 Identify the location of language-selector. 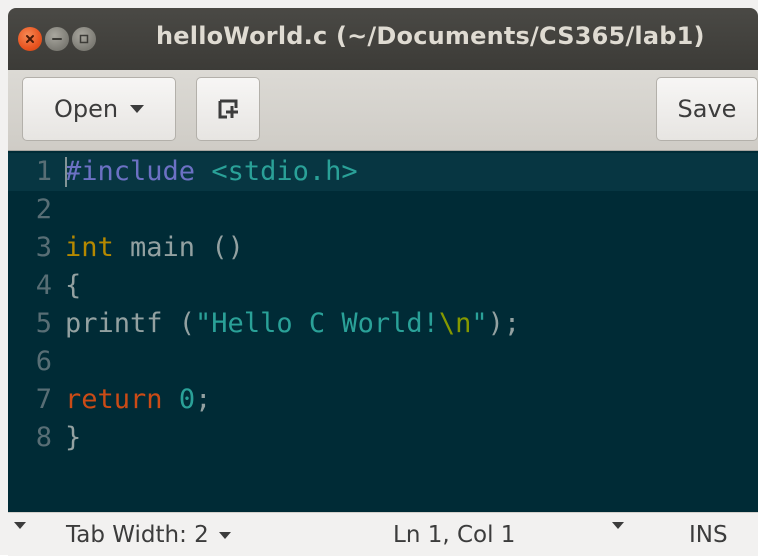
(618, 525).